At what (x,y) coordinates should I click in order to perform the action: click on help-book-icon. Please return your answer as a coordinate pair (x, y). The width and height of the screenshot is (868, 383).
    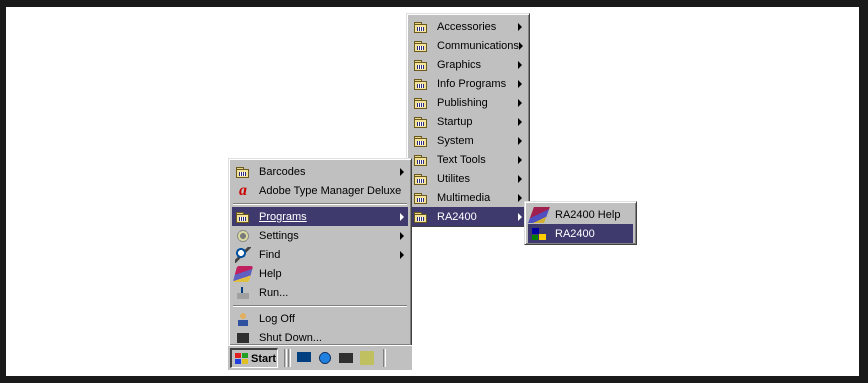
    Looking at the image, I should click on (539, 214).